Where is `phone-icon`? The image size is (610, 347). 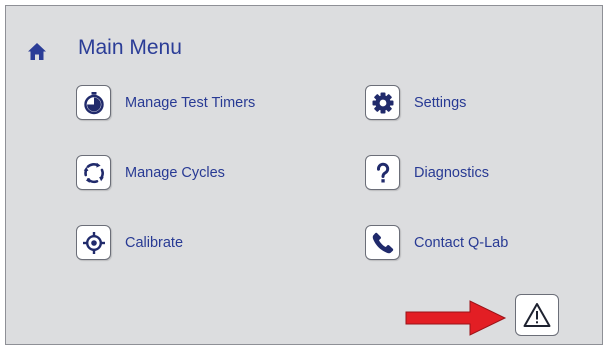 phone-icon is located at coordinates (382, 242).